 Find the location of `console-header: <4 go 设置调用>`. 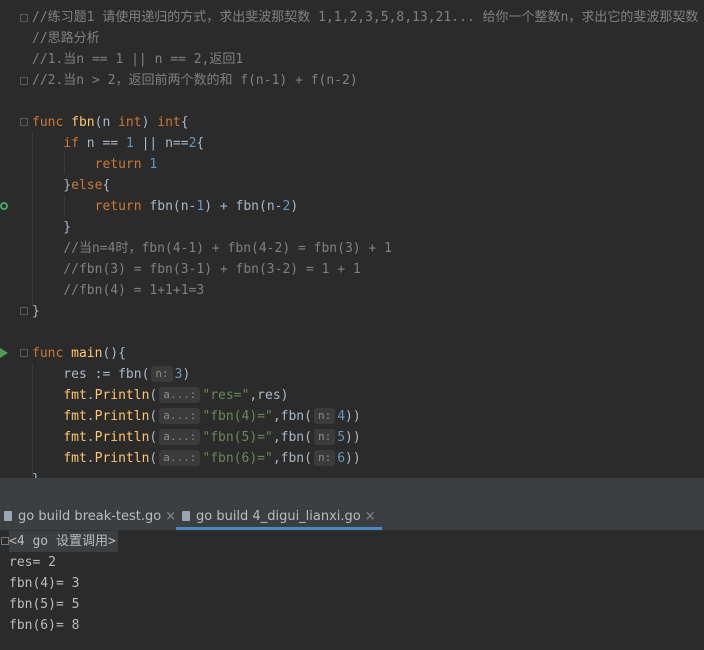

console-header: <4 go 设置调用> is located at coordinates (63, 541).